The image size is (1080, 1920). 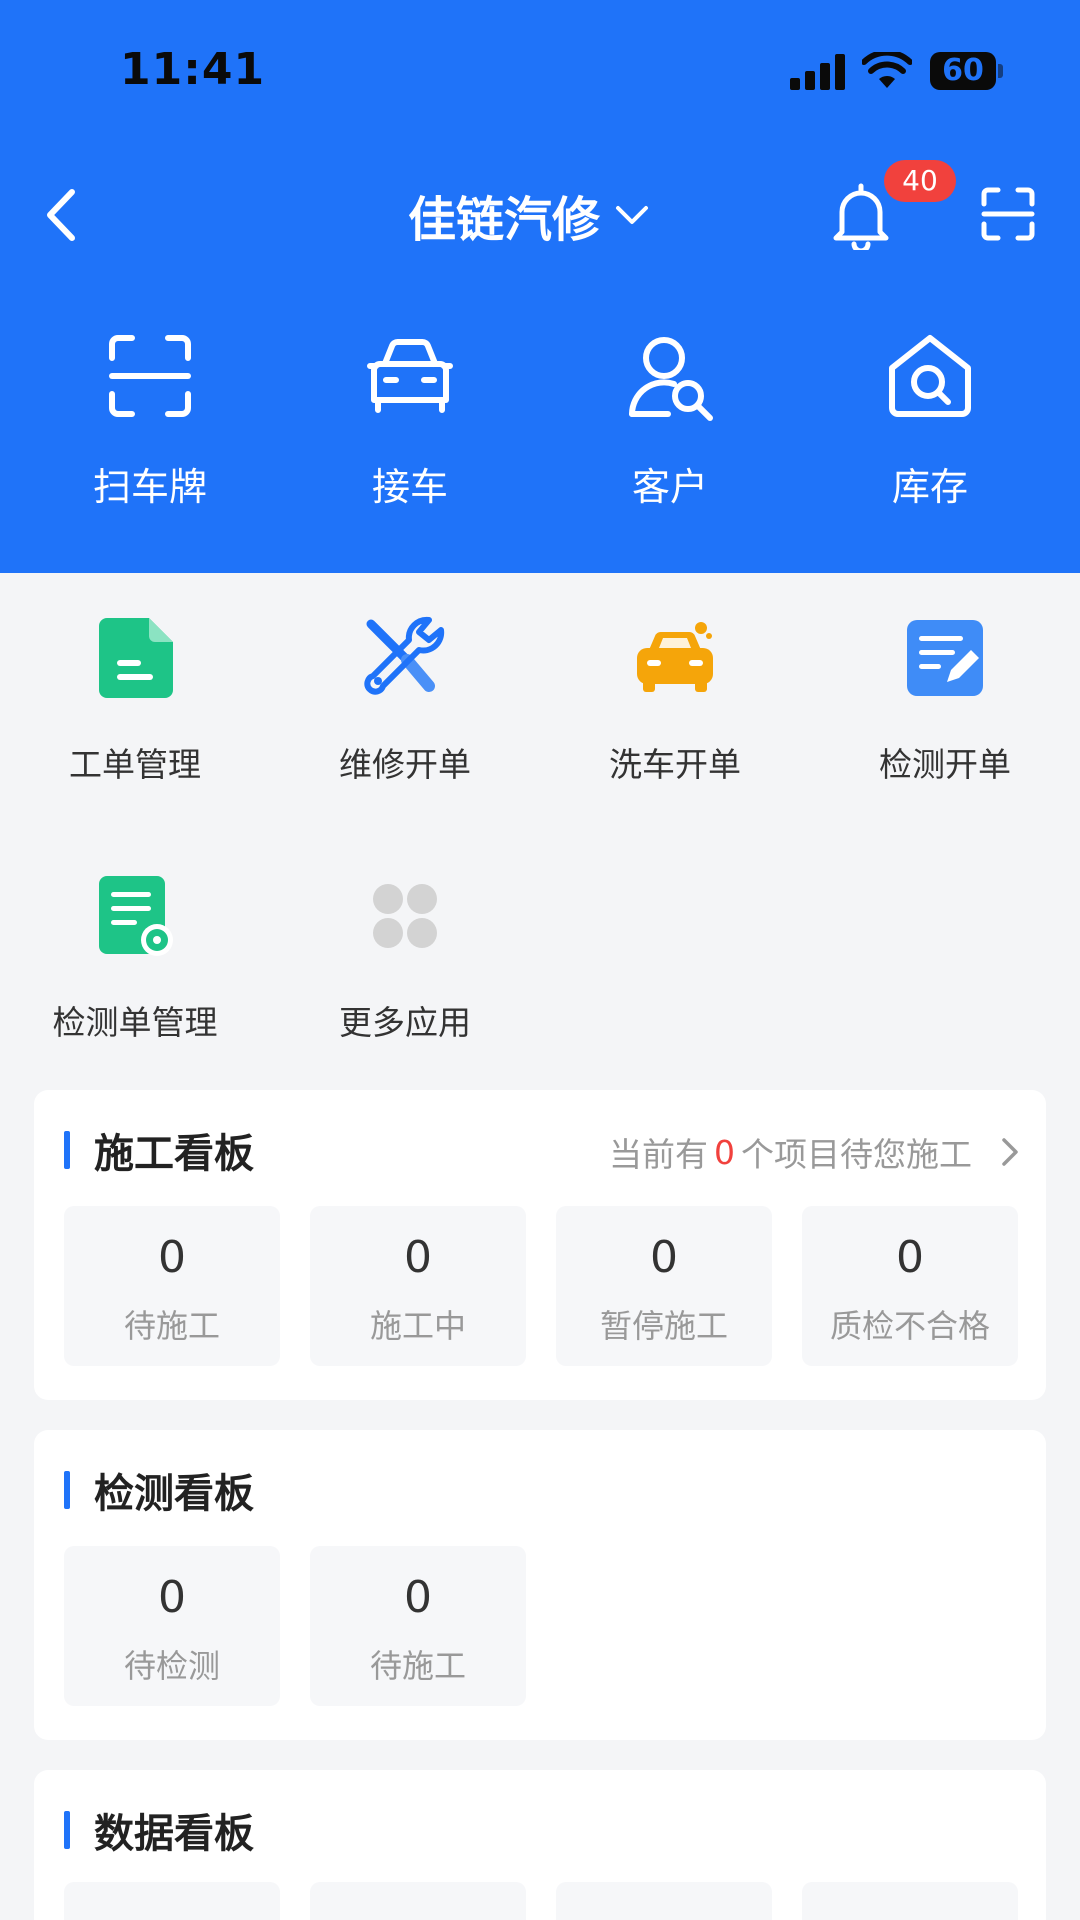 What do you see at coordinates (150, 430) in the screenshot?
I see `quick-scan-plate: 扫车牌` at bounding box center [150, 430].